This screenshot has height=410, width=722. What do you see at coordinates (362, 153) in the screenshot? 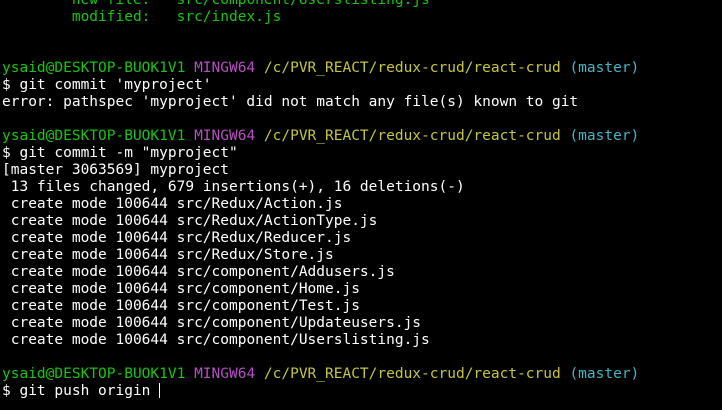
I see `command-line: $ git commit -m "myproject"` at bounding box center [362, 153].